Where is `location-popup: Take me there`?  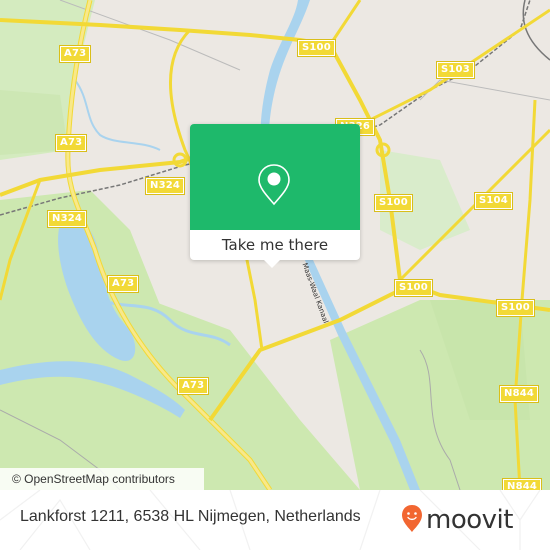
location-popup: Take me there is located at coordinates (275, 196).